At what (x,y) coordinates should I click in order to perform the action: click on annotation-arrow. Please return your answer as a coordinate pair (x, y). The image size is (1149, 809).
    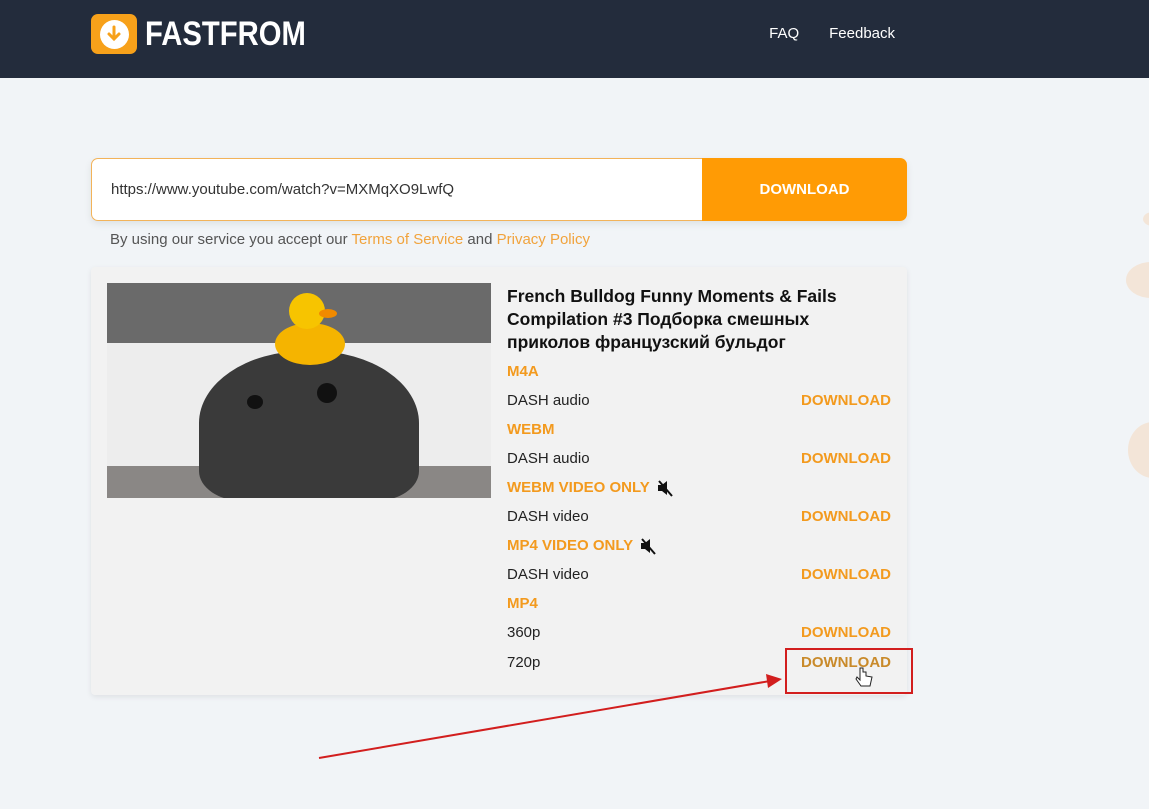
    Looking at the image, I should click on (595, 713).